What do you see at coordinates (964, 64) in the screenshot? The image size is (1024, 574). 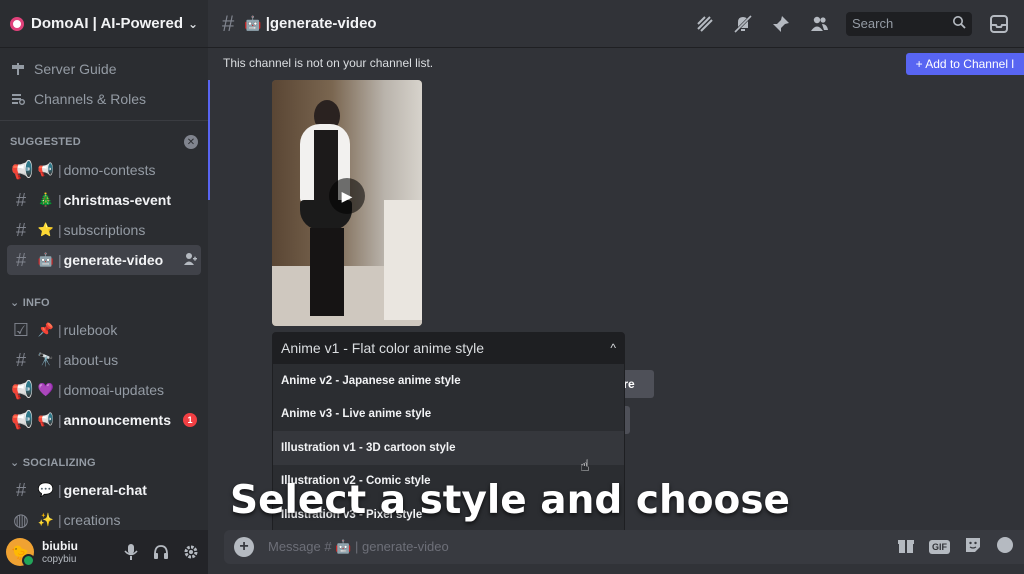 I see `add-to-channel-list-button: + Add to Channel l` at bounding box center [964, 64].